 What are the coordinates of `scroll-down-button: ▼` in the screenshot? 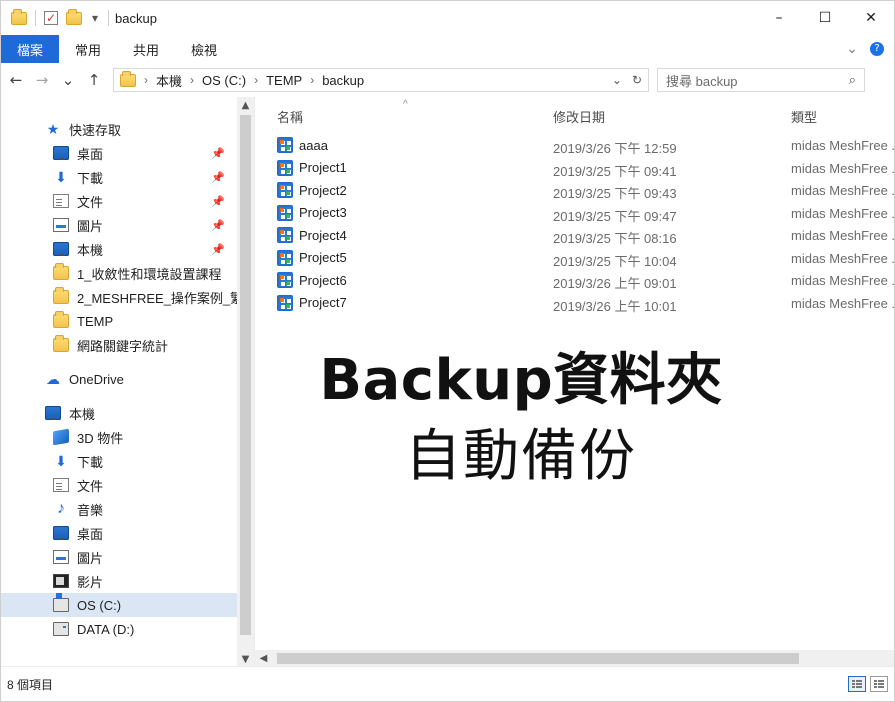 It's located at (245, 659).